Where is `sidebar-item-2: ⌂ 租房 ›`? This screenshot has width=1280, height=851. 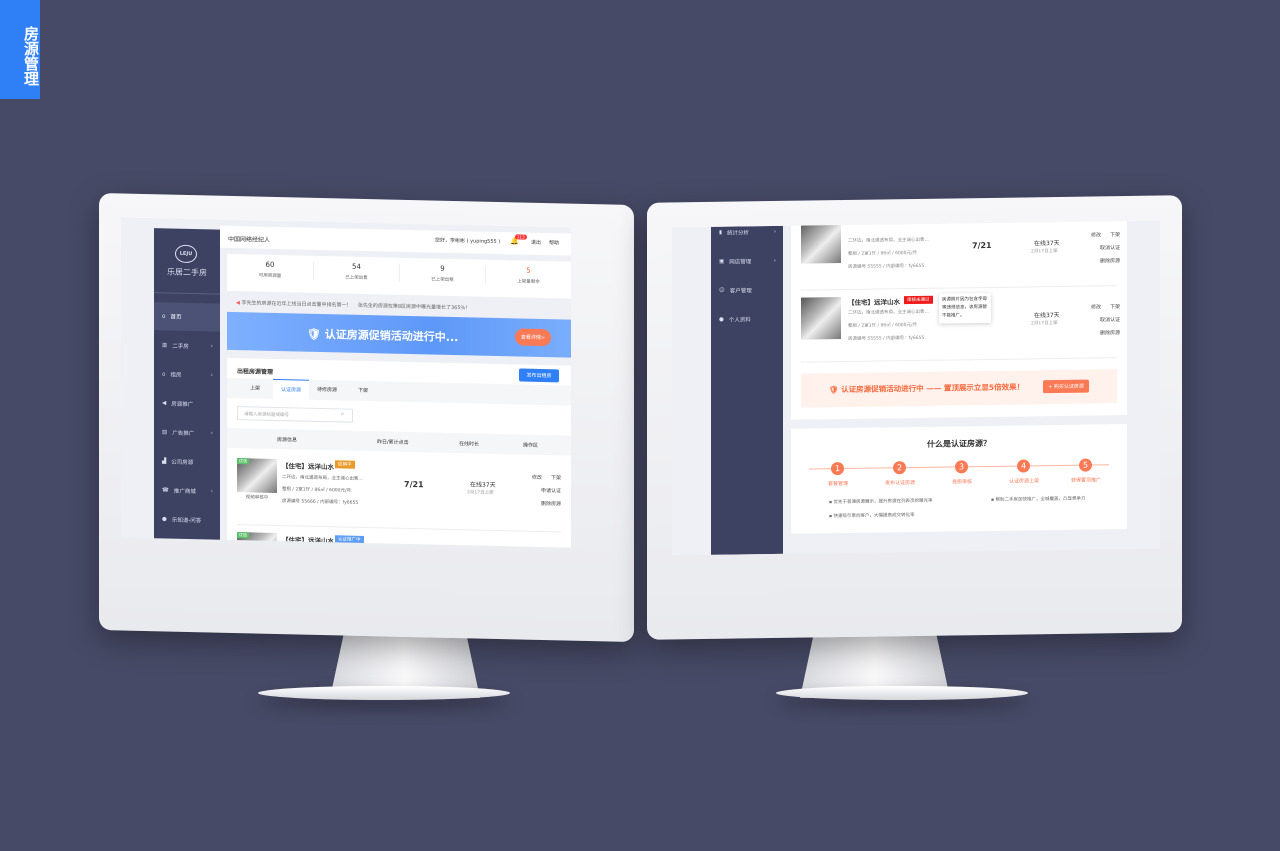
sidebar-item-2: ⌂ 租房 › is located at coordinates (187, 374).